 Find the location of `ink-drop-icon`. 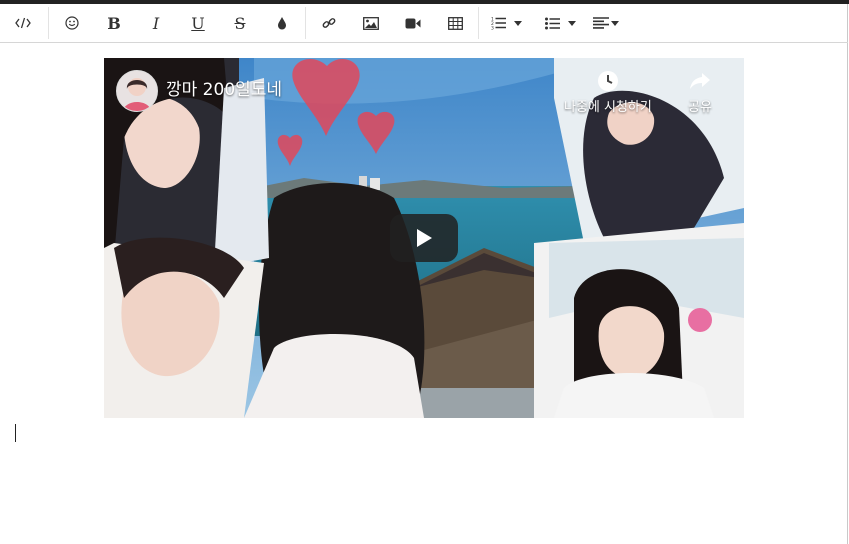

ink-drop-icon is located at coordinates (282, 23).